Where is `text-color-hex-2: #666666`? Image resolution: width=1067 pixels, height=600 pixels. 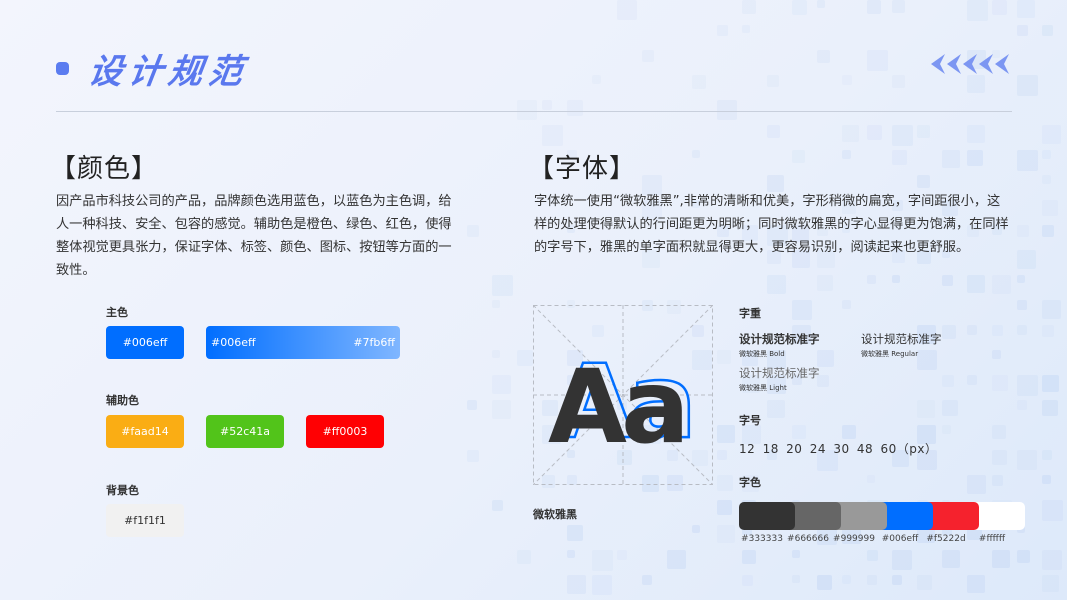
text-color-hex-2: #666666 is located at coordinates (808, 539).